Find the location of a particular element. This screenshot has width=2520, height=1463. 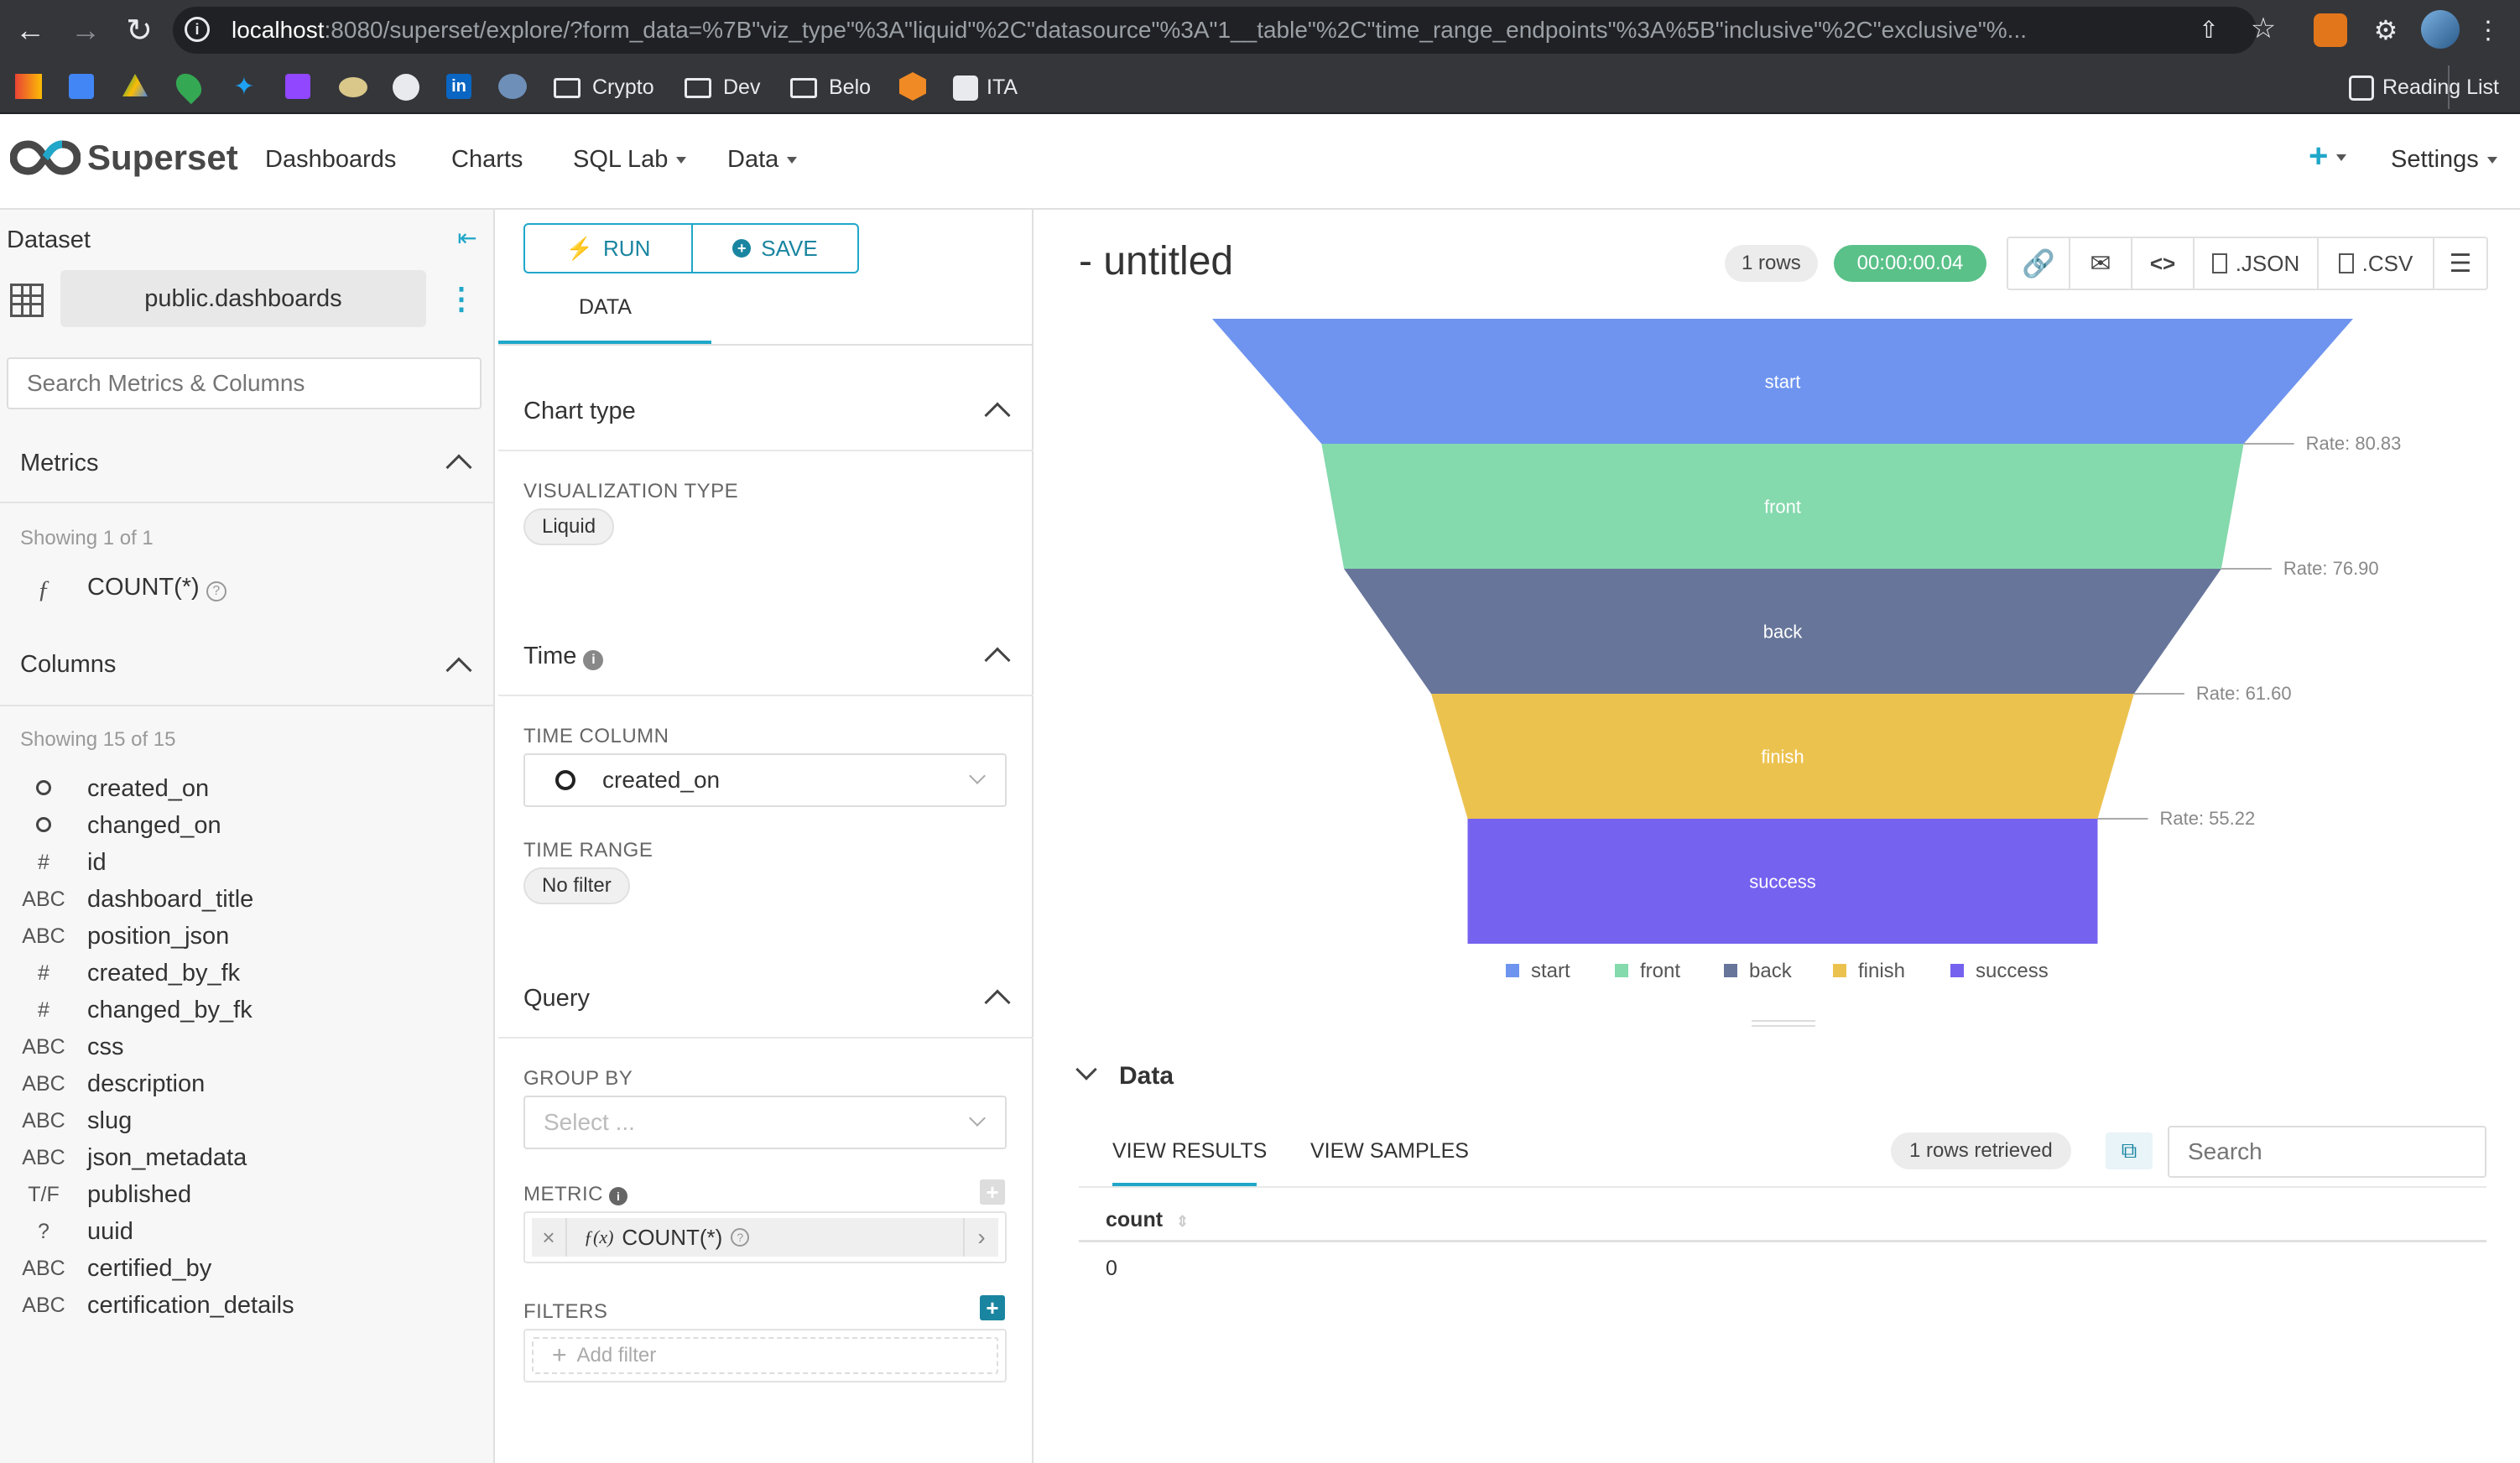

tab-view-samples: VIEW SAMPLES is located at coordinates (1390, 1151).